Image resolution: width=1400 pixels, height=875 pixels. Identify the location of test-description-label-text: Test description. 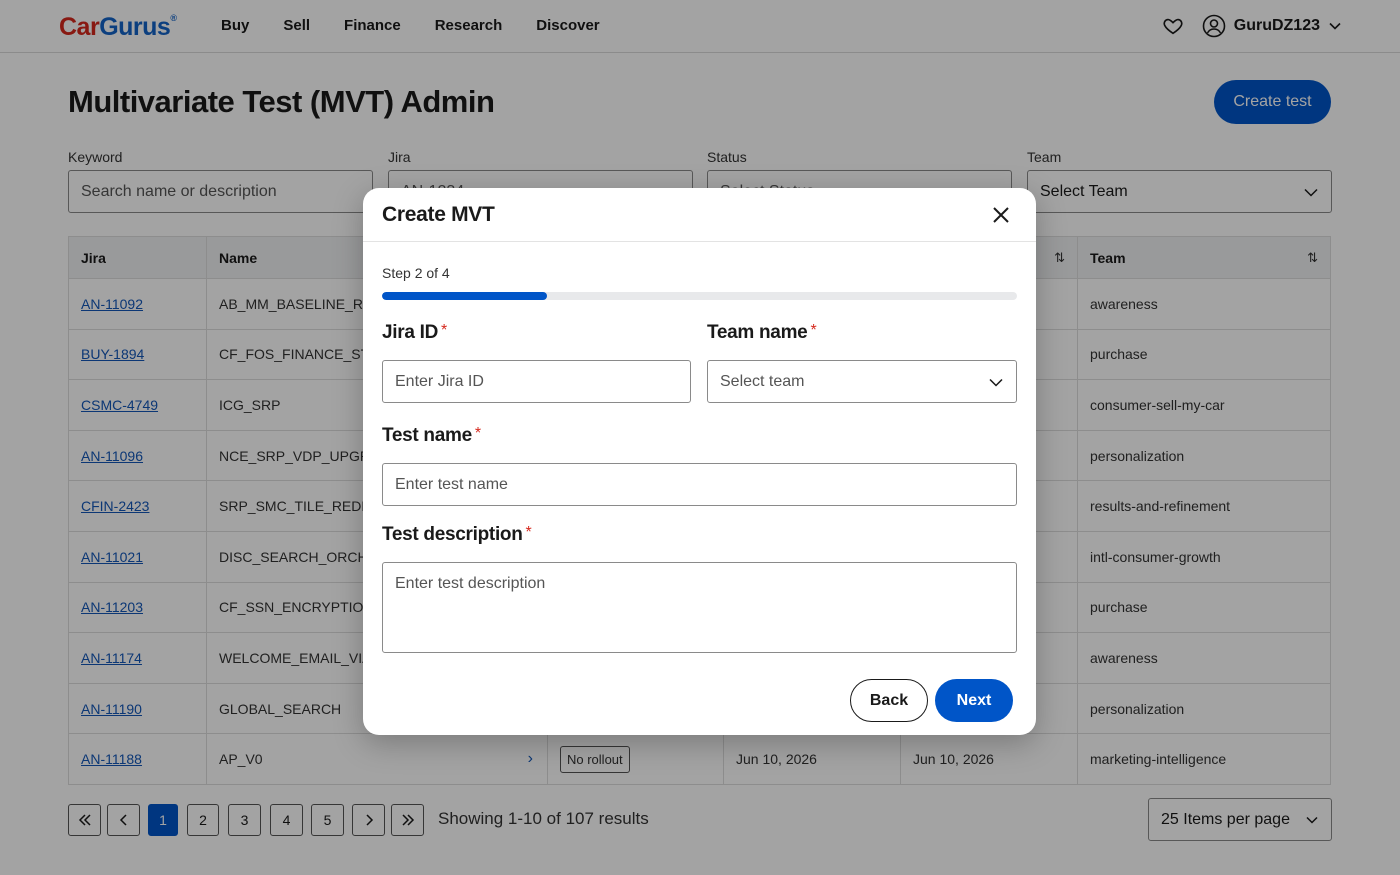
(452, 534).